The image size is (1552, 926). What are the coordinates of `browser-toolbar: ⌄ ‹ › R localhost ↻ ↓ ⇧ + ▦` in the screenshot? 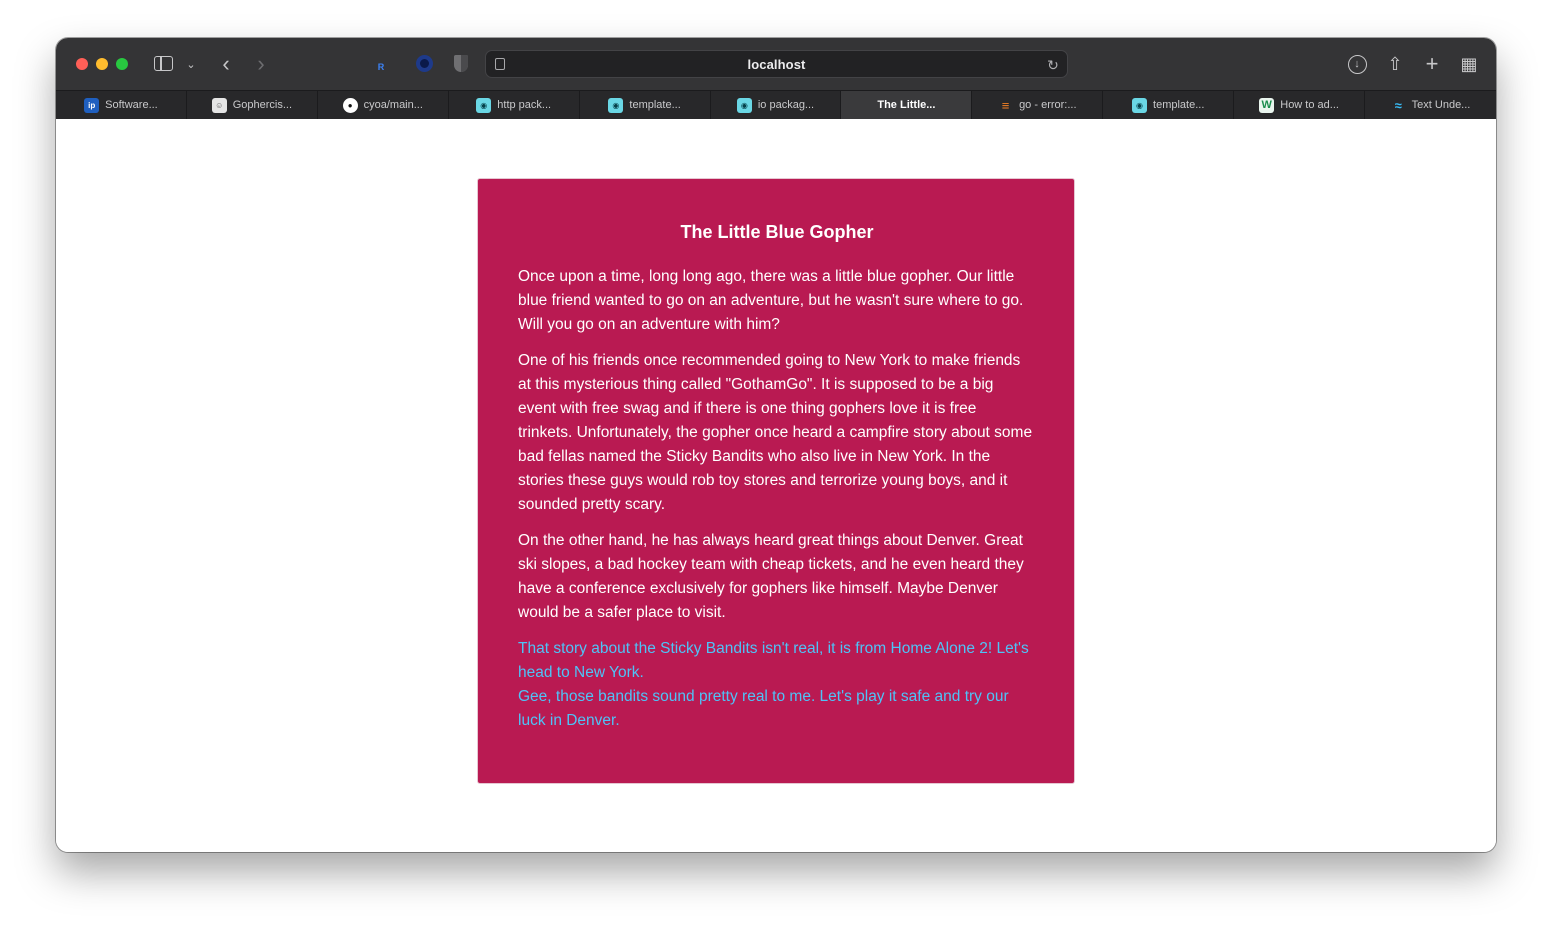 It's located at (776, 64).